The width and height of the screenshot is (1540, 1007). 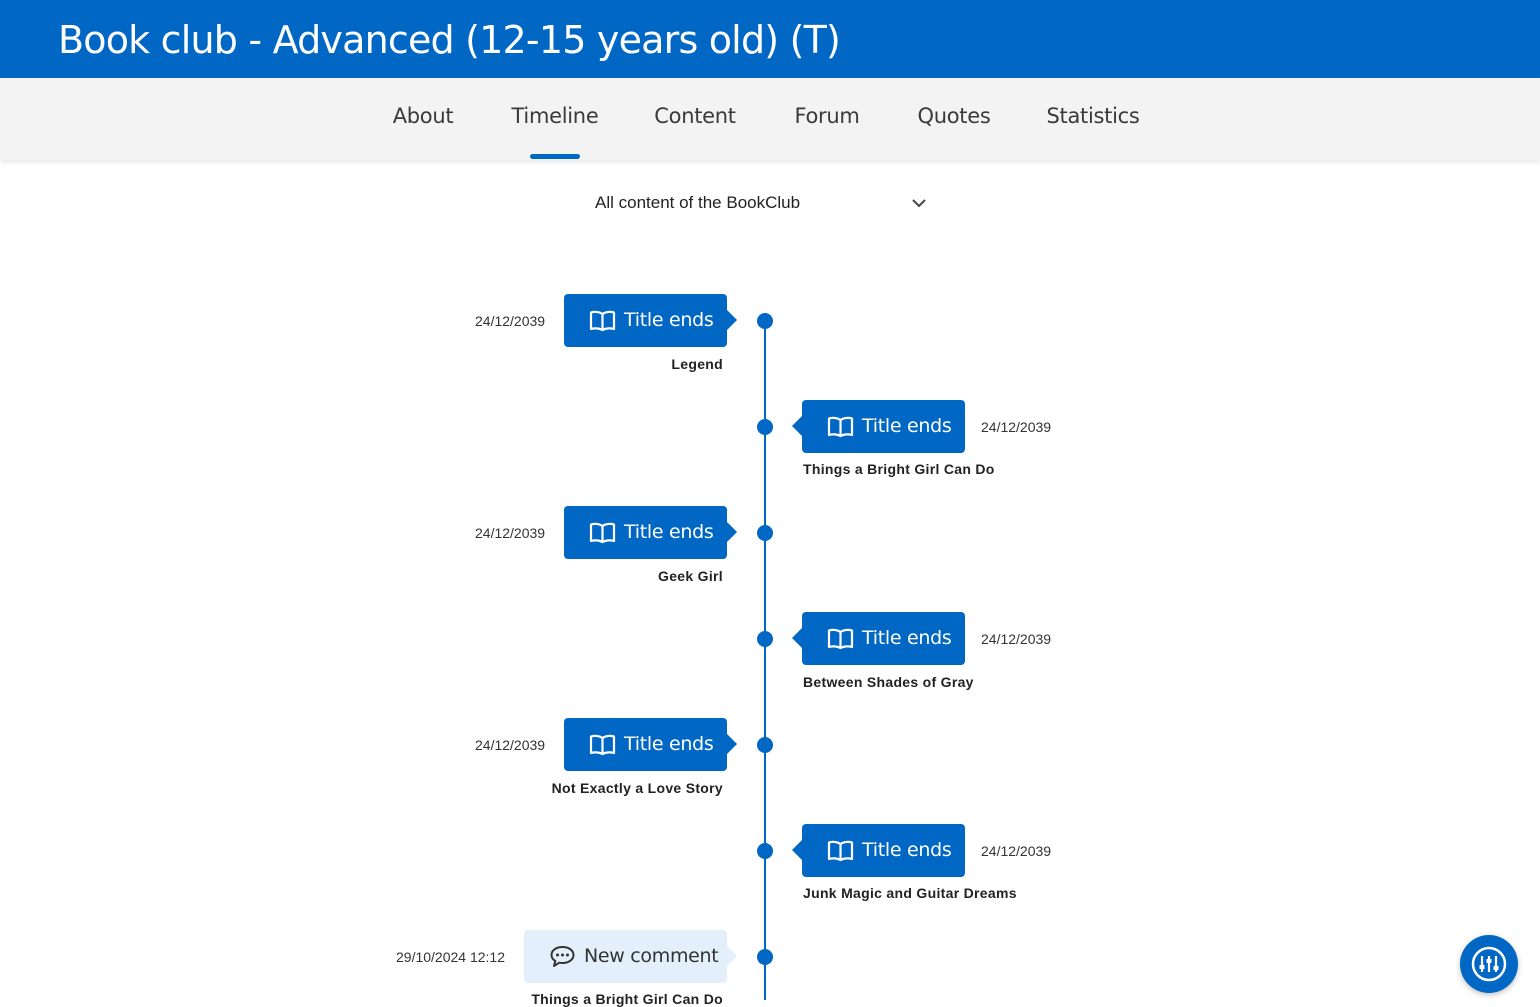 What do you see at coordinates (919, 203) in the screenshot?
I see `chevron-down-icon` at bounding box center [919, 203].